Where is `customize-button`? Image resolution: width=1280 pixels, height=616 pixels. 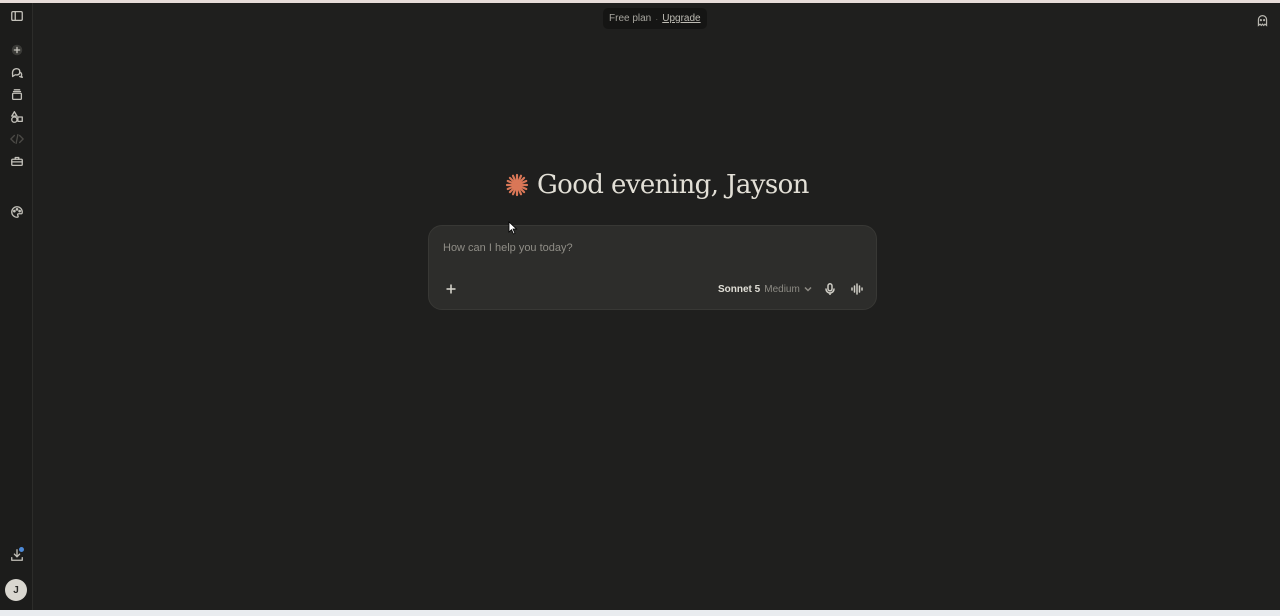 customize-button is located at coordinates (17, 212).